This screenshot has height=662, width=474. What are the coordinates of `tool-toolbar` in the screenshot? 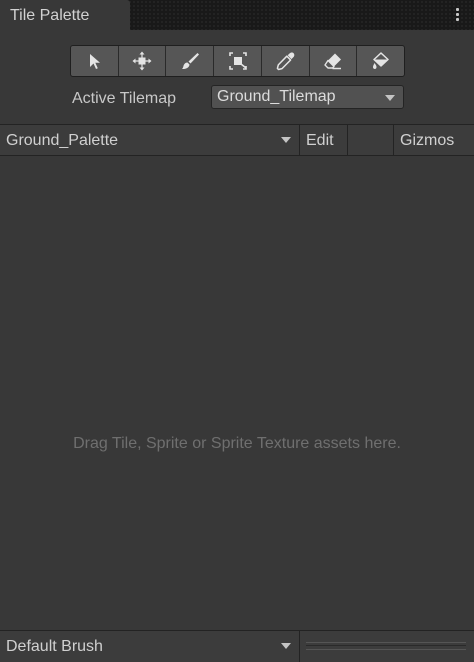 It's located at (237, 61).